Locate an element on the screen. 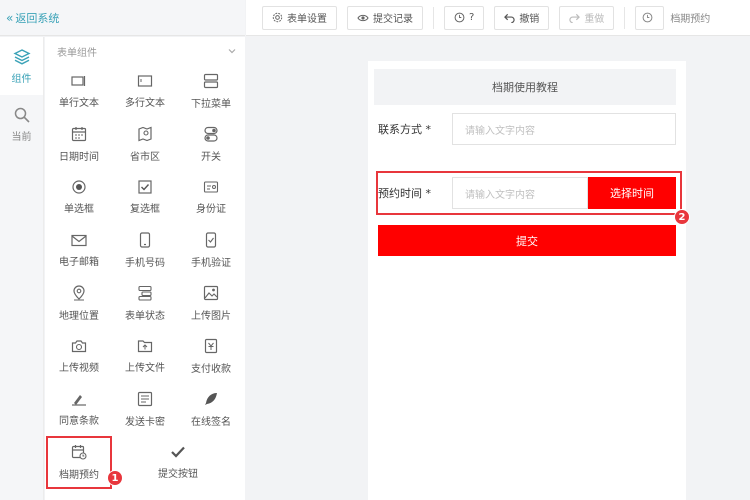 The width and height of the screenshot is (750, 500). help-button: ? is located at coordinates (464, 17).